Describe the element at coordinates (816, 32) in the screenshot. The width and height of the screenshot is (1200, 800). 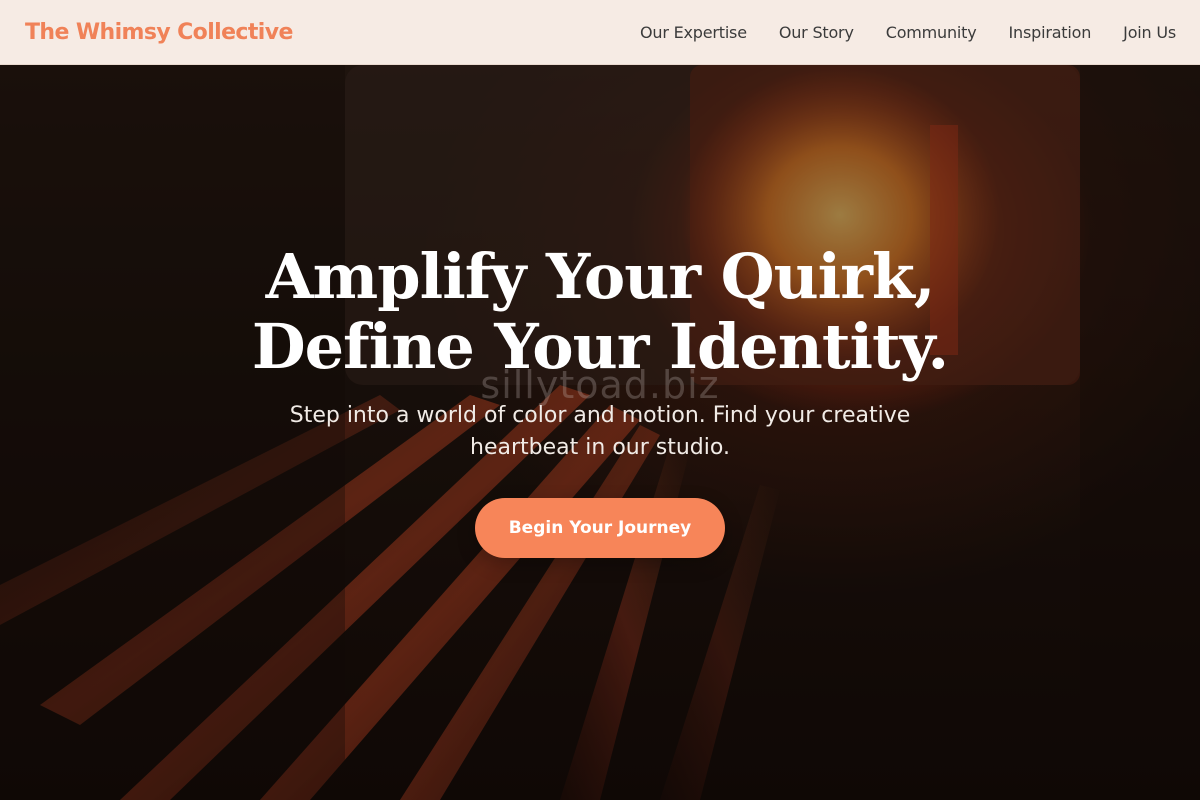
I see `nav-link-our-story: Our Story` at that location.